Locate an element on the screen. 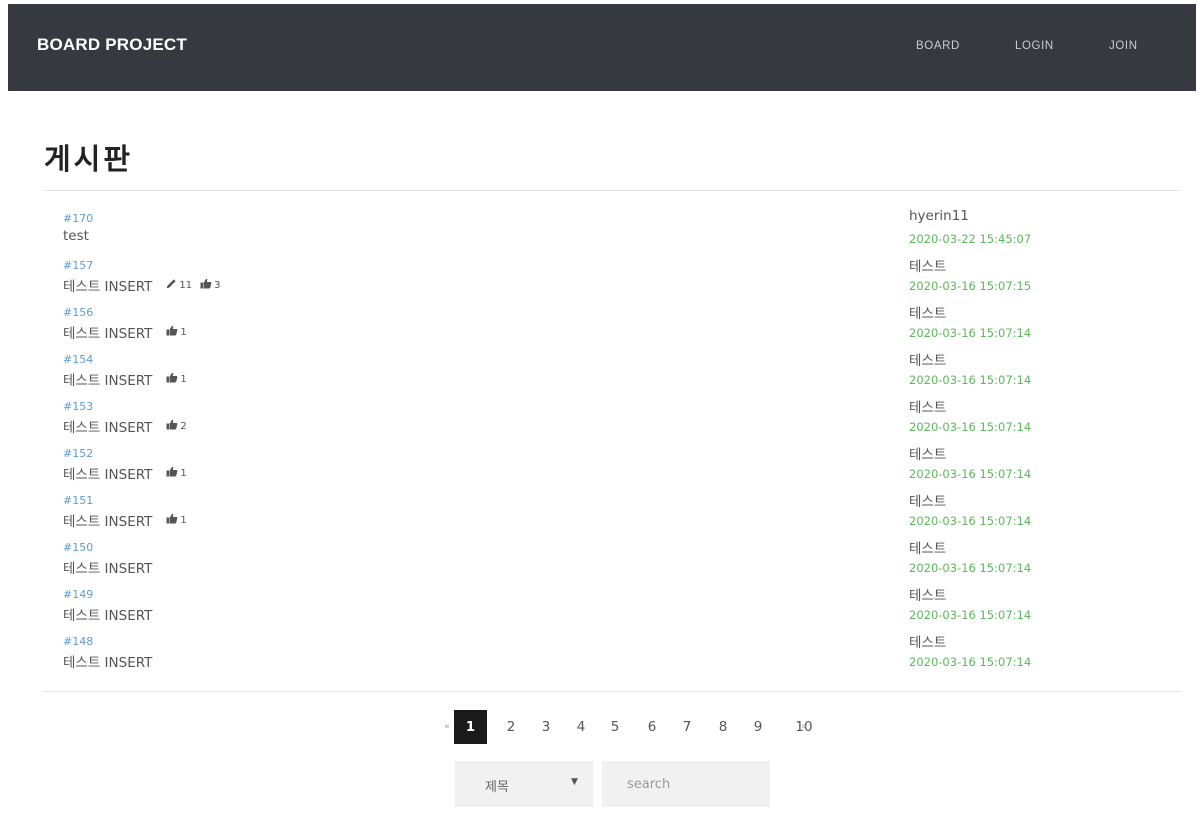 This screenshot has width=1203, height=836. bottom-divider is located at coordinates (612, 691).